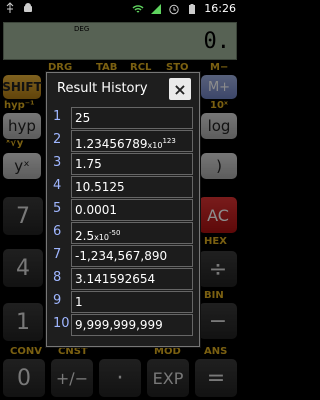 The height and width of the screenshot is (400, 320). I want to click on usb-icon, so click(10, 7).